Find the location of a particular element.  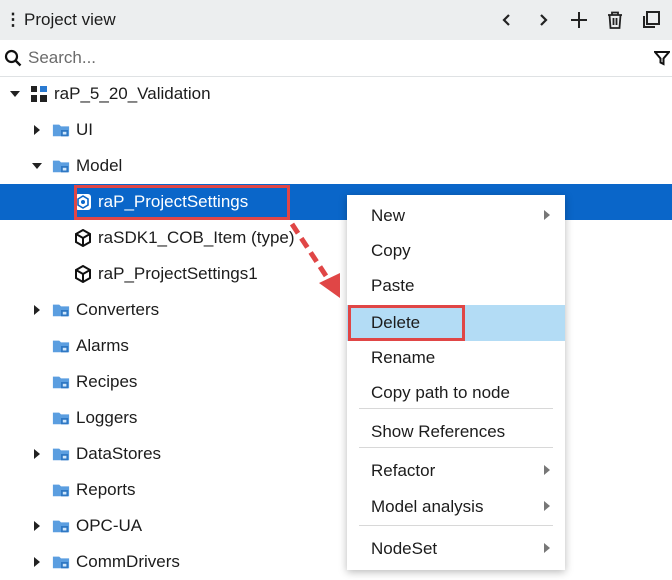

menu-item-copy: Copy is located at coordinates (456, 251).